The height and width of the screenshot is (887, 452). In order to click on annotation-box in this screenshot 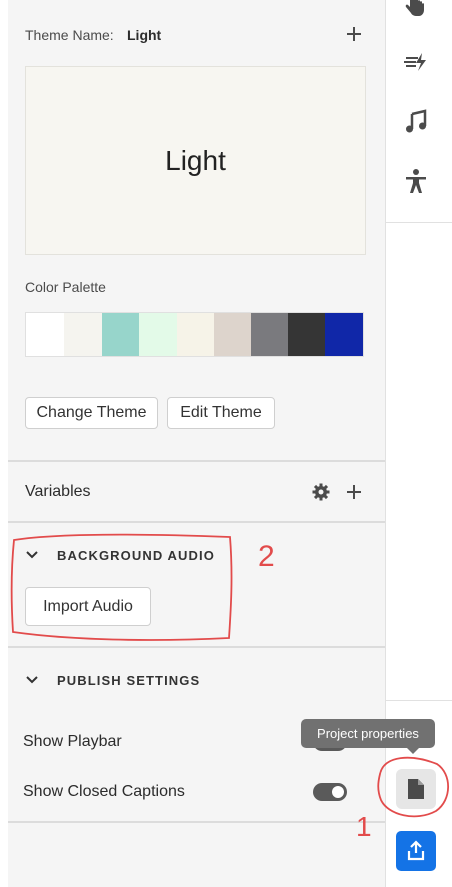, I will do `click(121, 587)`.